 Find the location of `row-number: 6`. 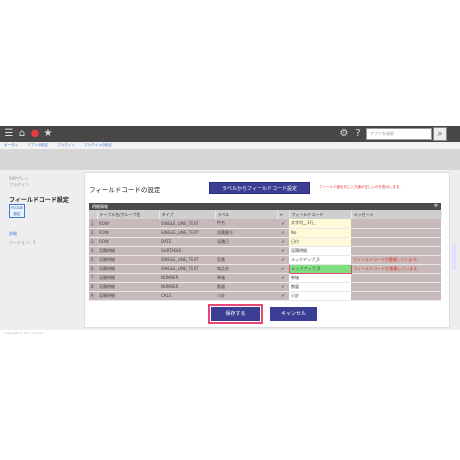

row-number: 6 is located at coordinates (93, 269).